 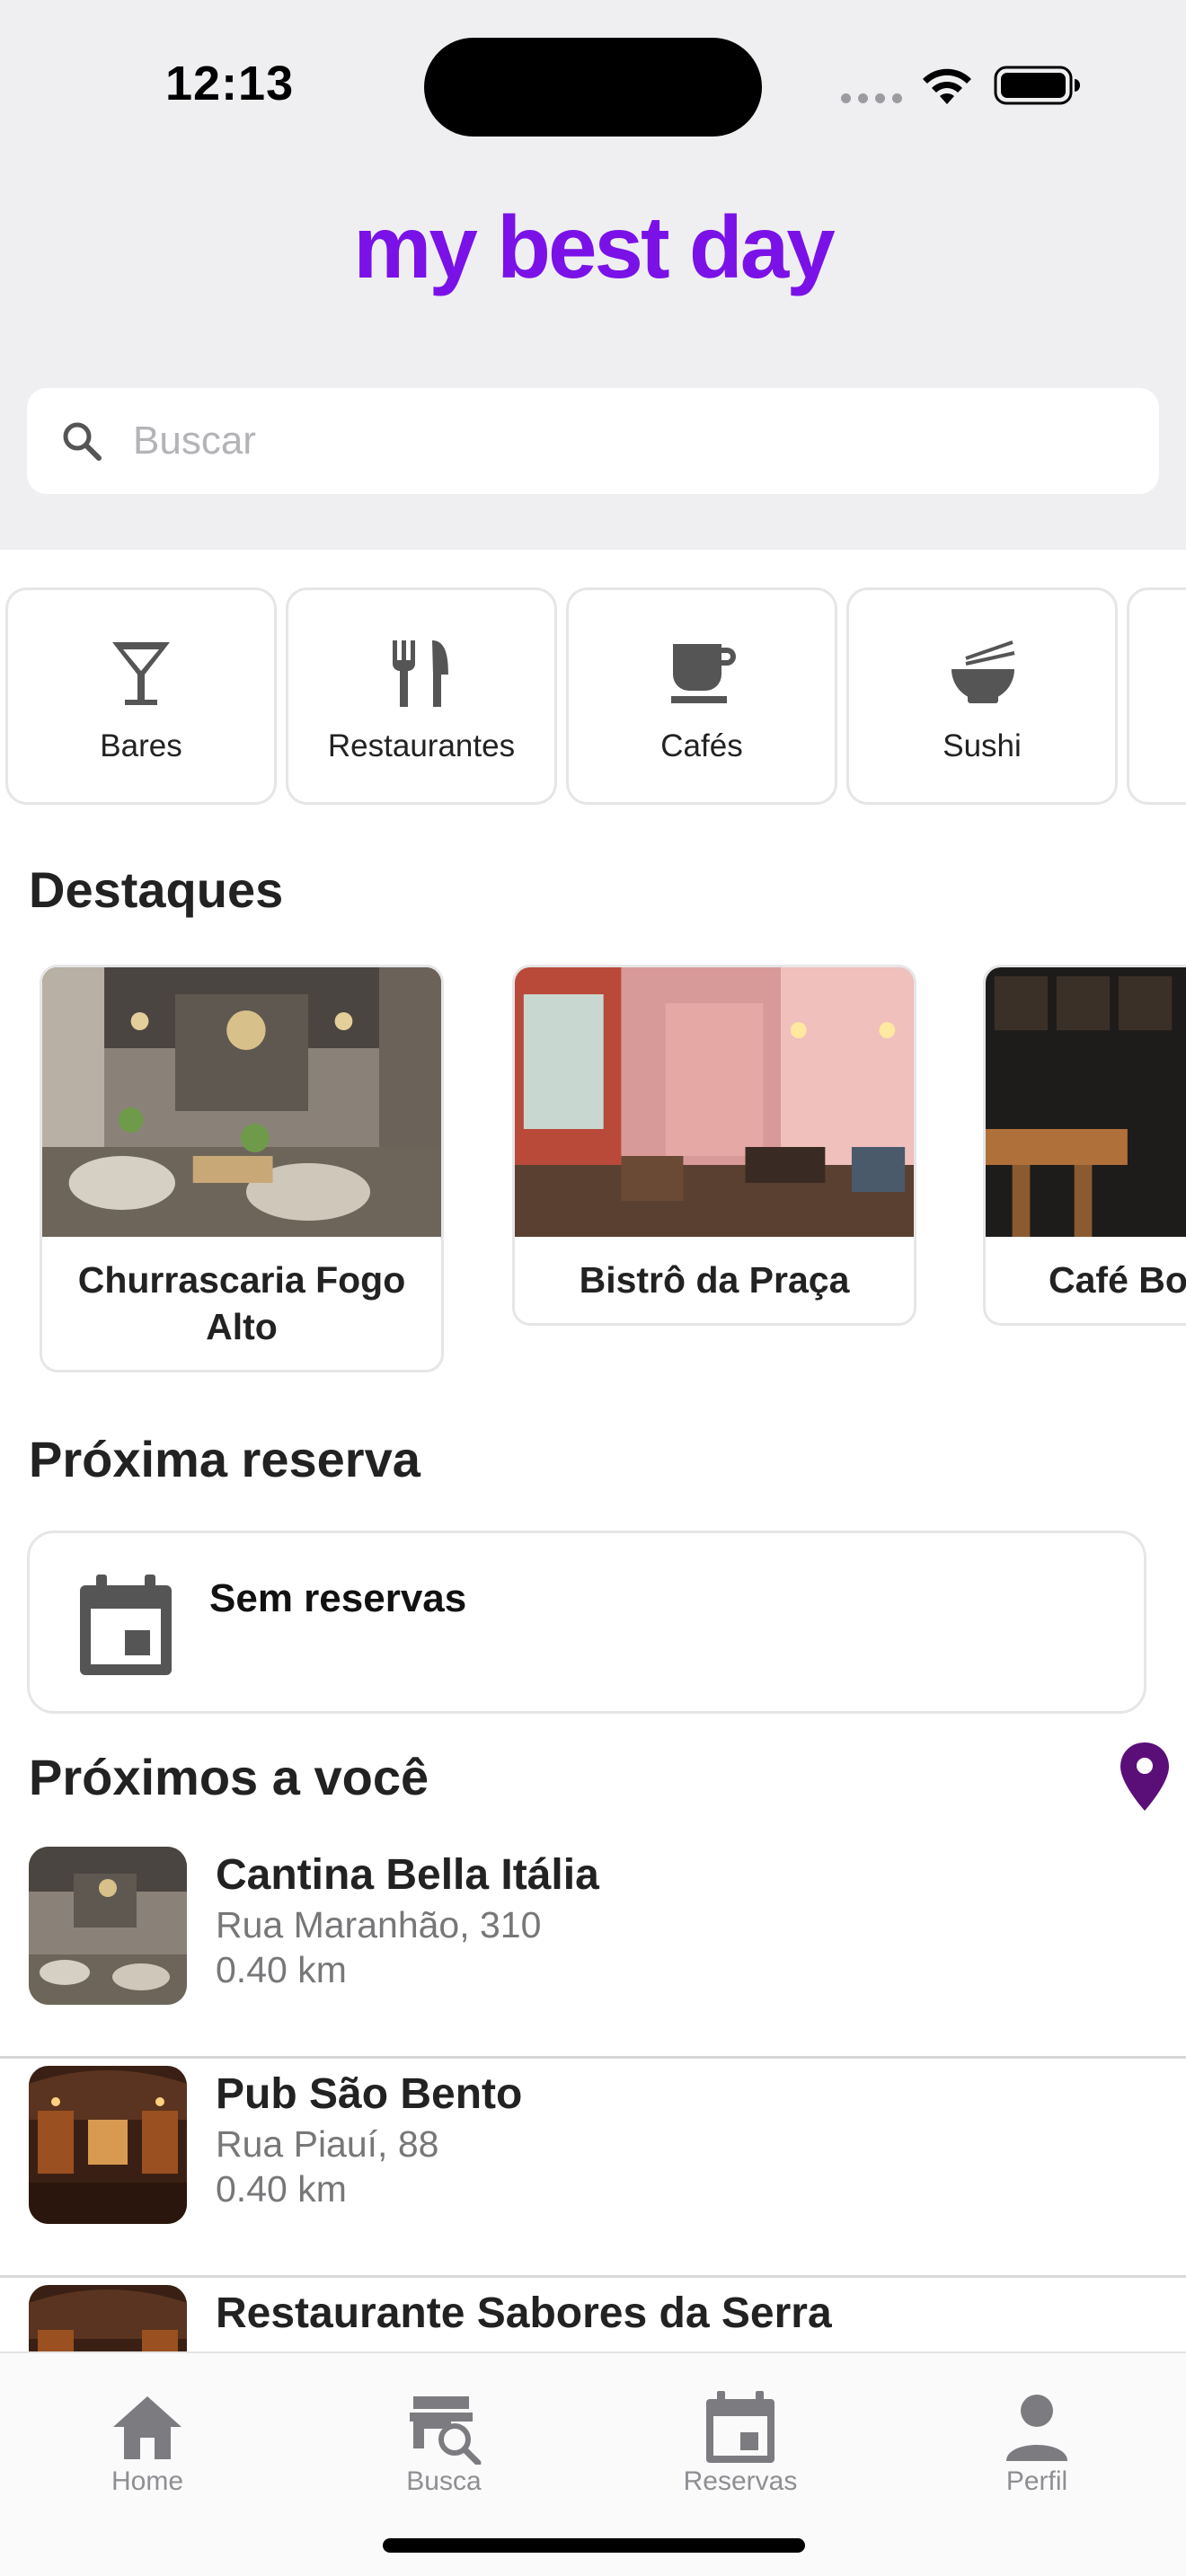 What do you see at coordinates (947, 86) in the screenshot?
I see `wifi-icon` at bounding box center [947, 86].